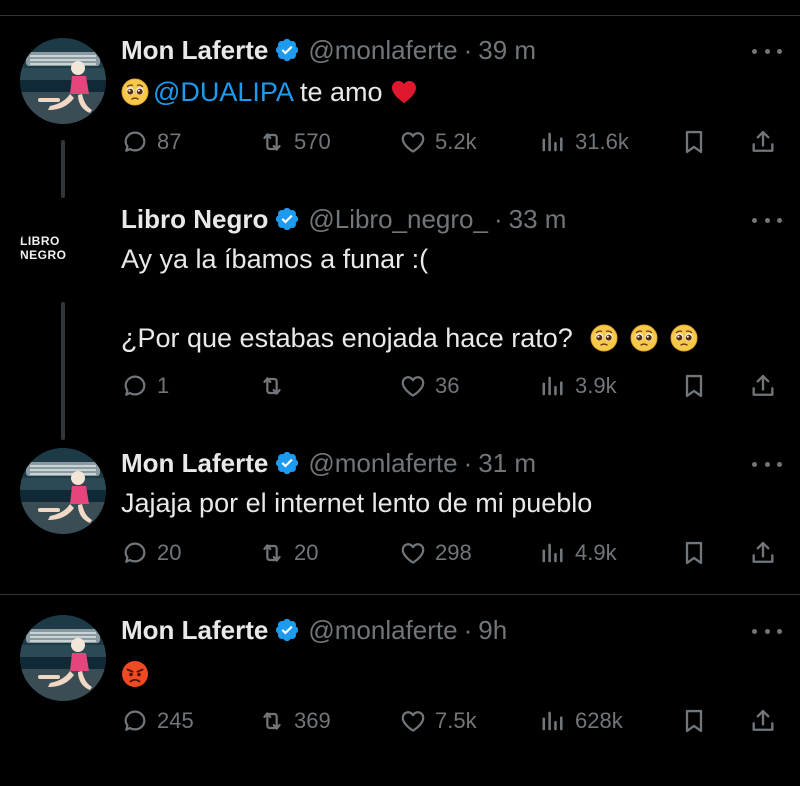  Describe the element at coordinates (341, 92) in the screenshot. I see `tweet-text-body: te amo` at that location.